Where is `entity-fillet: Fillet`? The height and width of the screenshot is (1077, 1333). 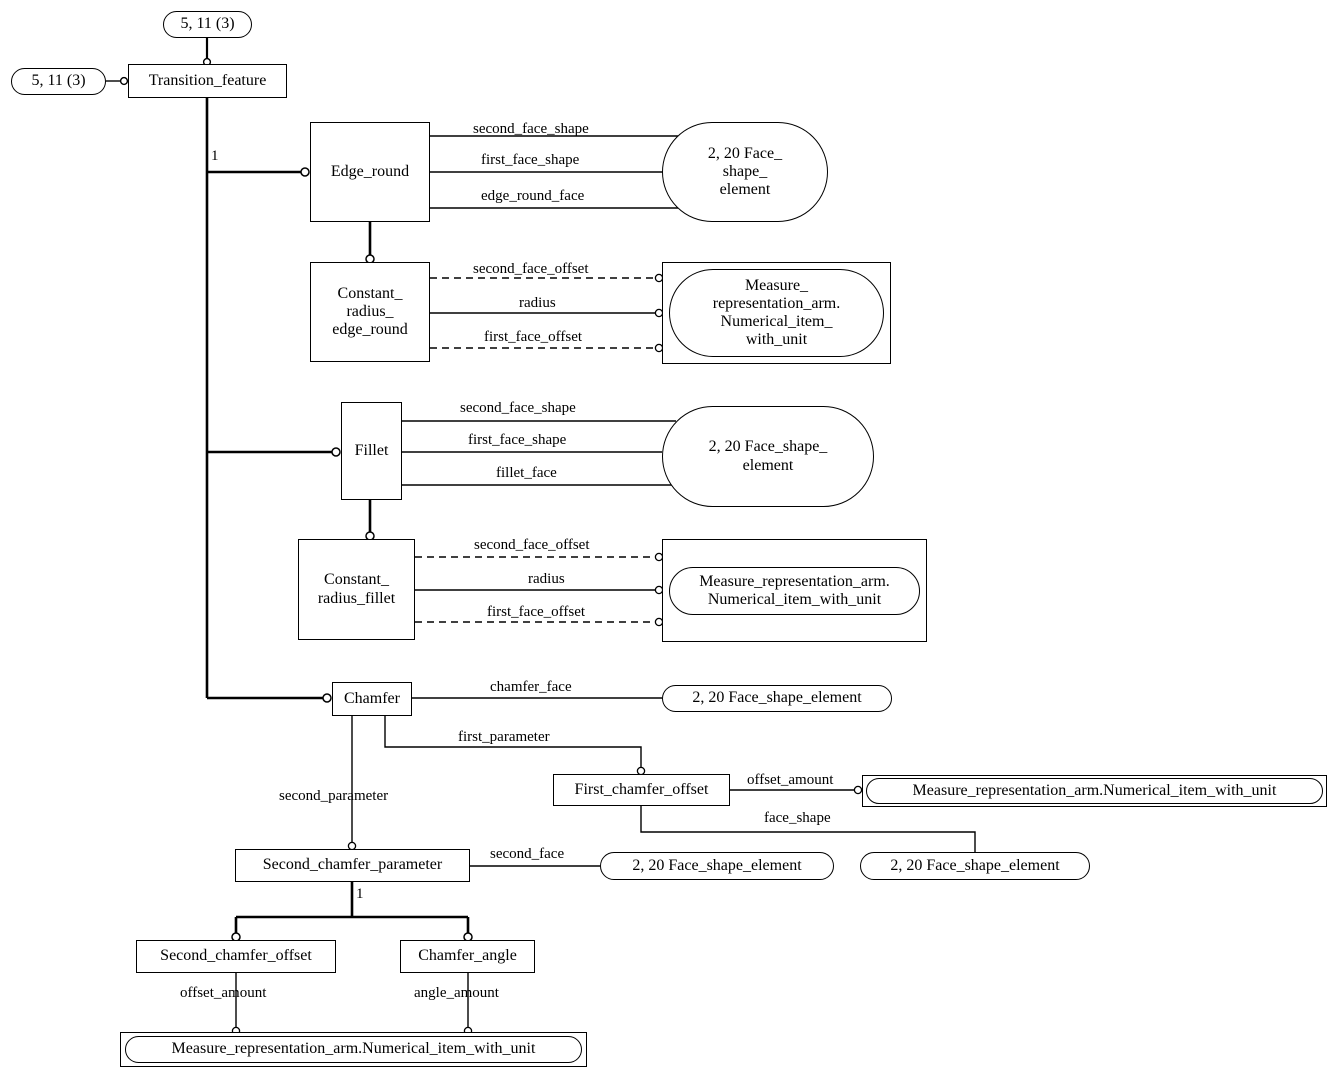 entity-fillet: Fillet is located at coordinates (371, 451).